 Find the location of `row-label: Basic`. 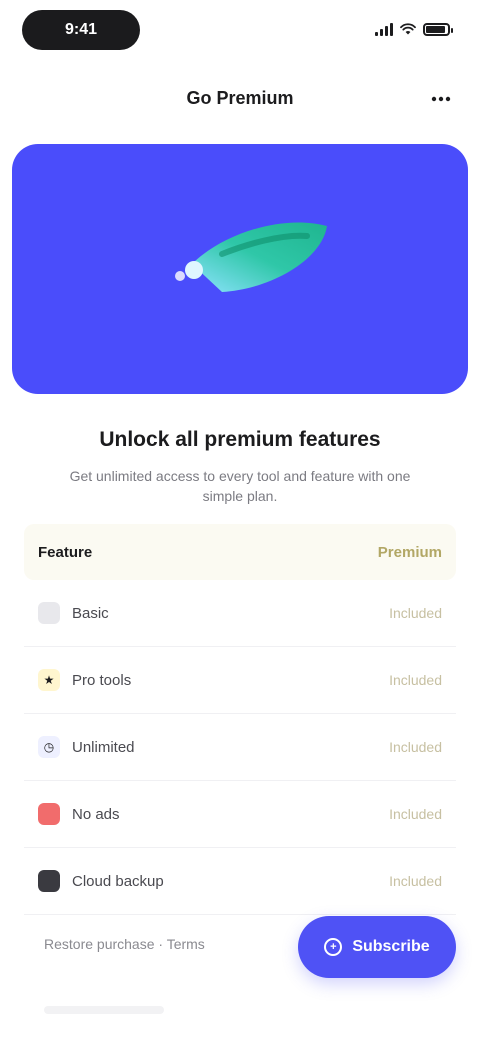

row-label: Basic is located at coordinates (90, 613).